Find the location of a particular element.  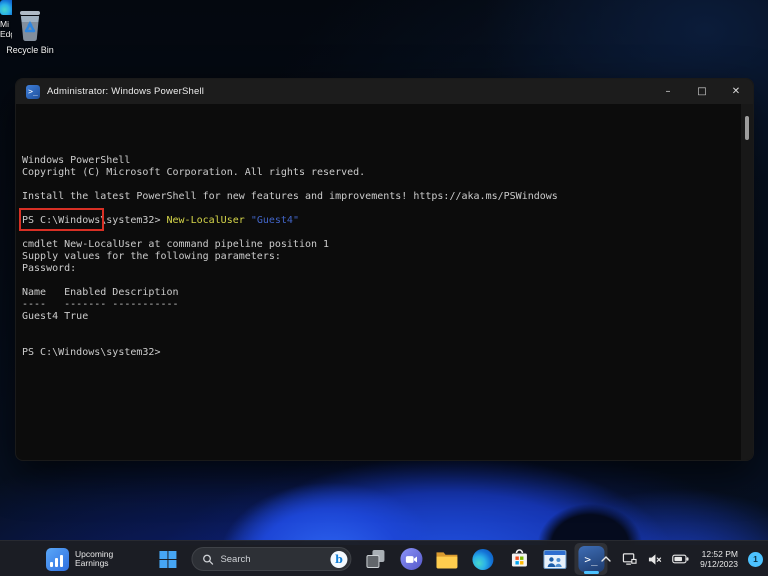

microsoft-store-button is located at coordinates (518, 559).